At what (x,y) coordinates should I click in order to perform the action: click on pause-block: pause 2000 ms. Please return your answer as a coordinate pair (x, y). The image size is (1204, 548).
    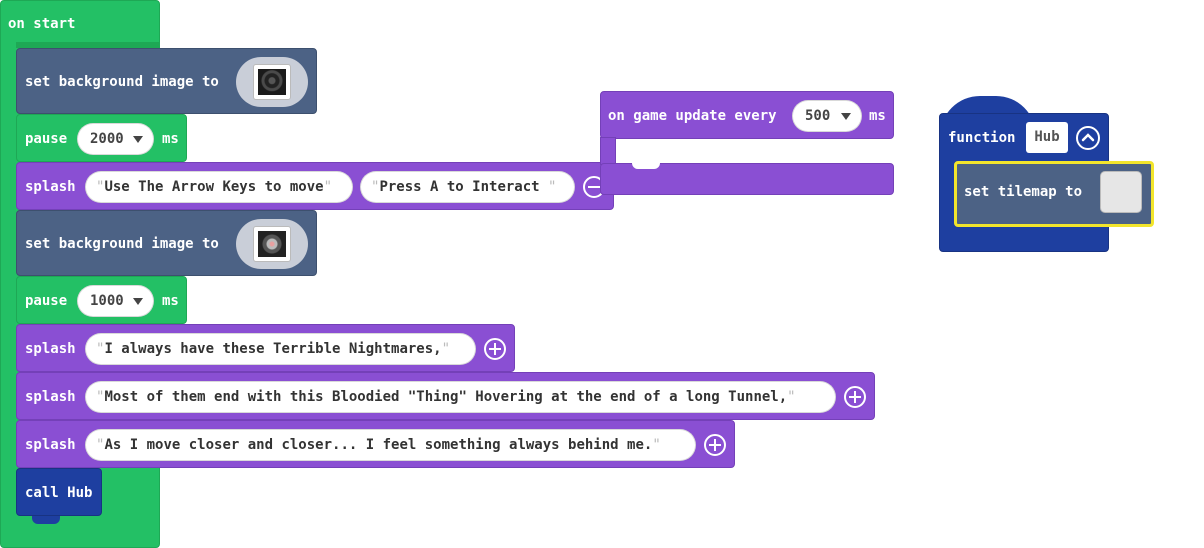
    Looking at the image, I should click on (101, 138).